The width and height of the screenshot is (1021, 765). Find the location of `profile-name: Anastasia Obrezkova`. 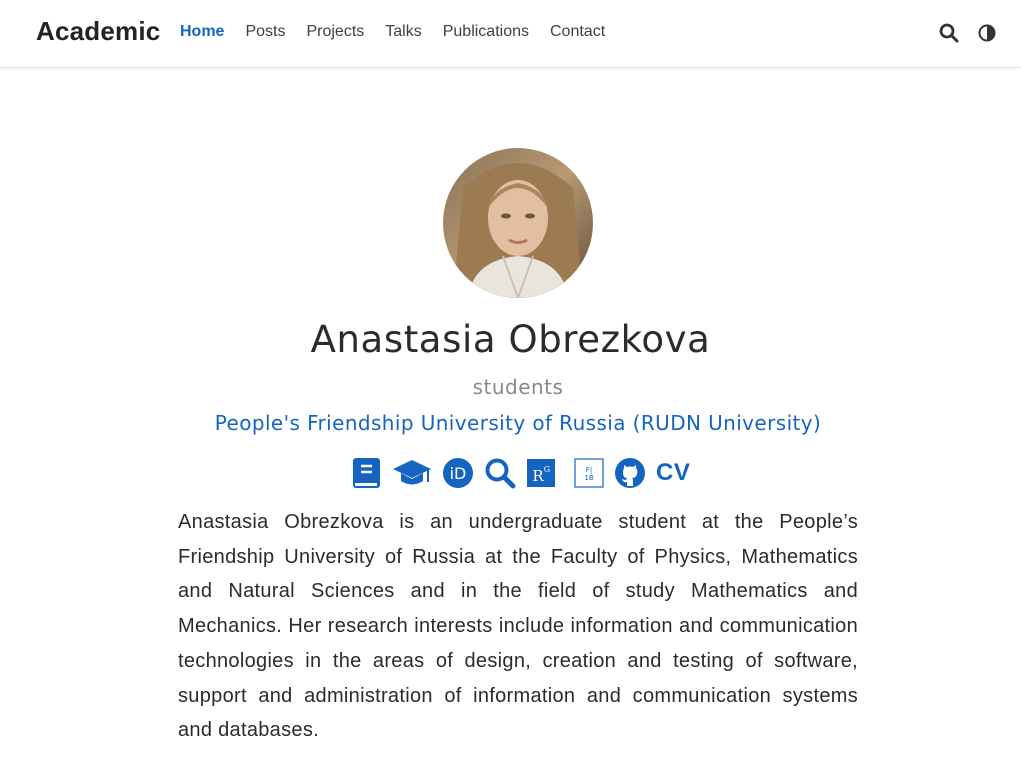

profile-name: Anastasia Obrezkova is located at coordinates (510, 339).